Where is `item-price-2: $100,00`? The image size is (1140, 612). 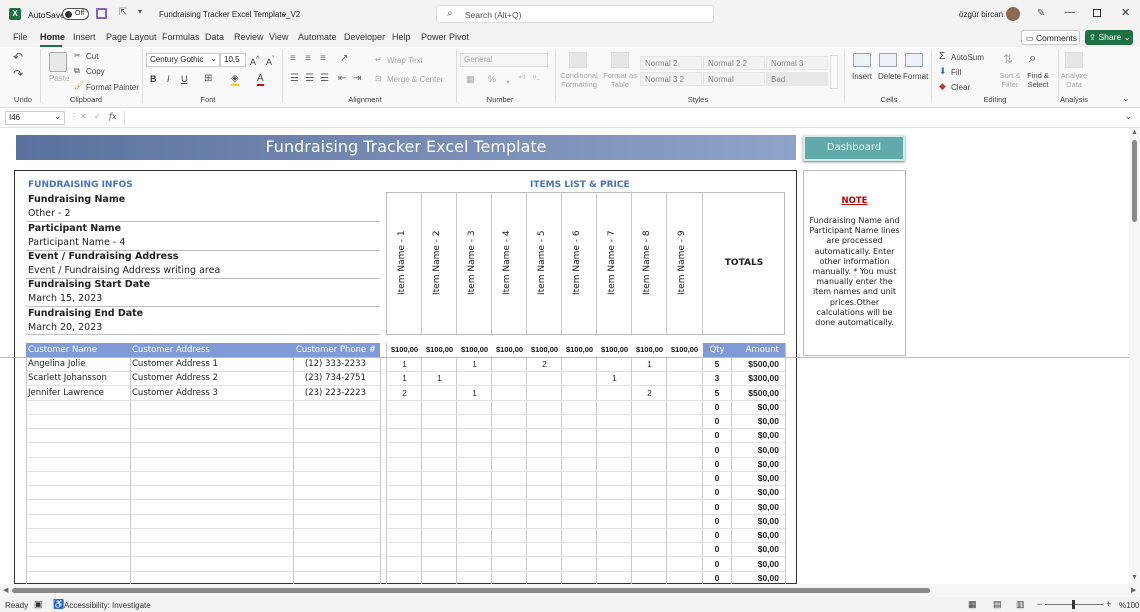
item-price-2: $100,00 is located at coordinates (439, 349).